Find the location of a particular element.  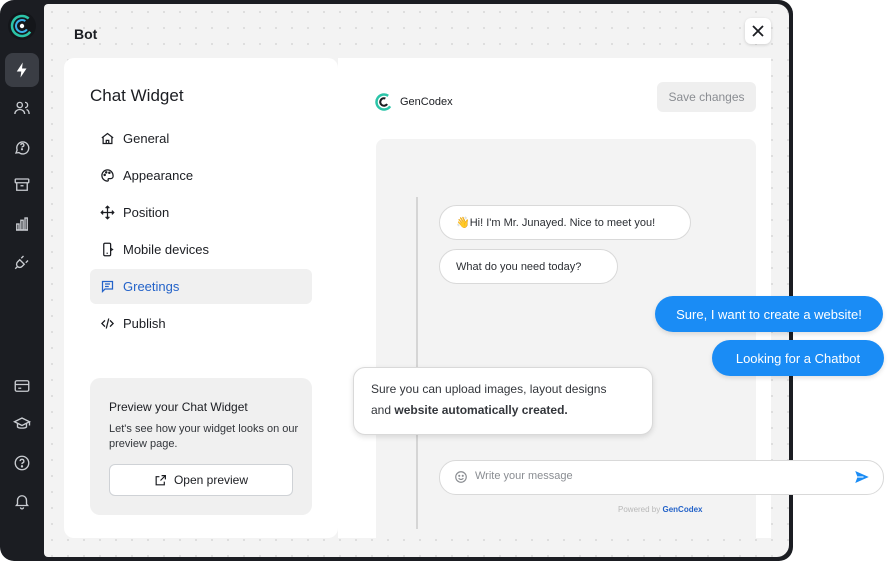

rail-item-billing is located at coordinates (22, 386).